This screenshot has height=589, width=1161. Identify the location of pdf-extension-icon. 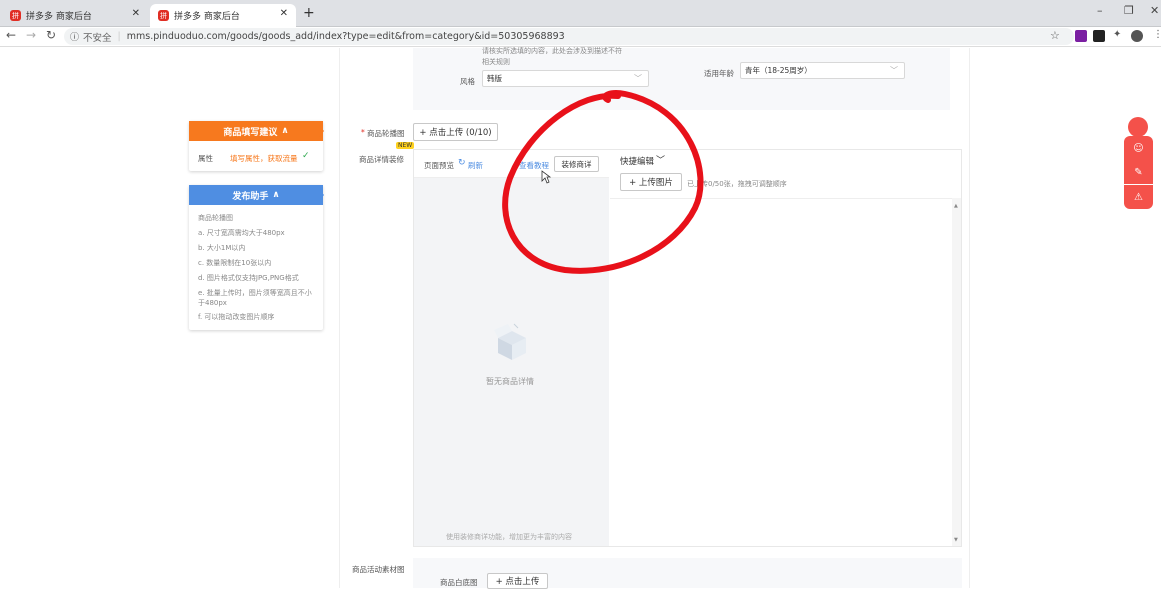
(1099, 36).